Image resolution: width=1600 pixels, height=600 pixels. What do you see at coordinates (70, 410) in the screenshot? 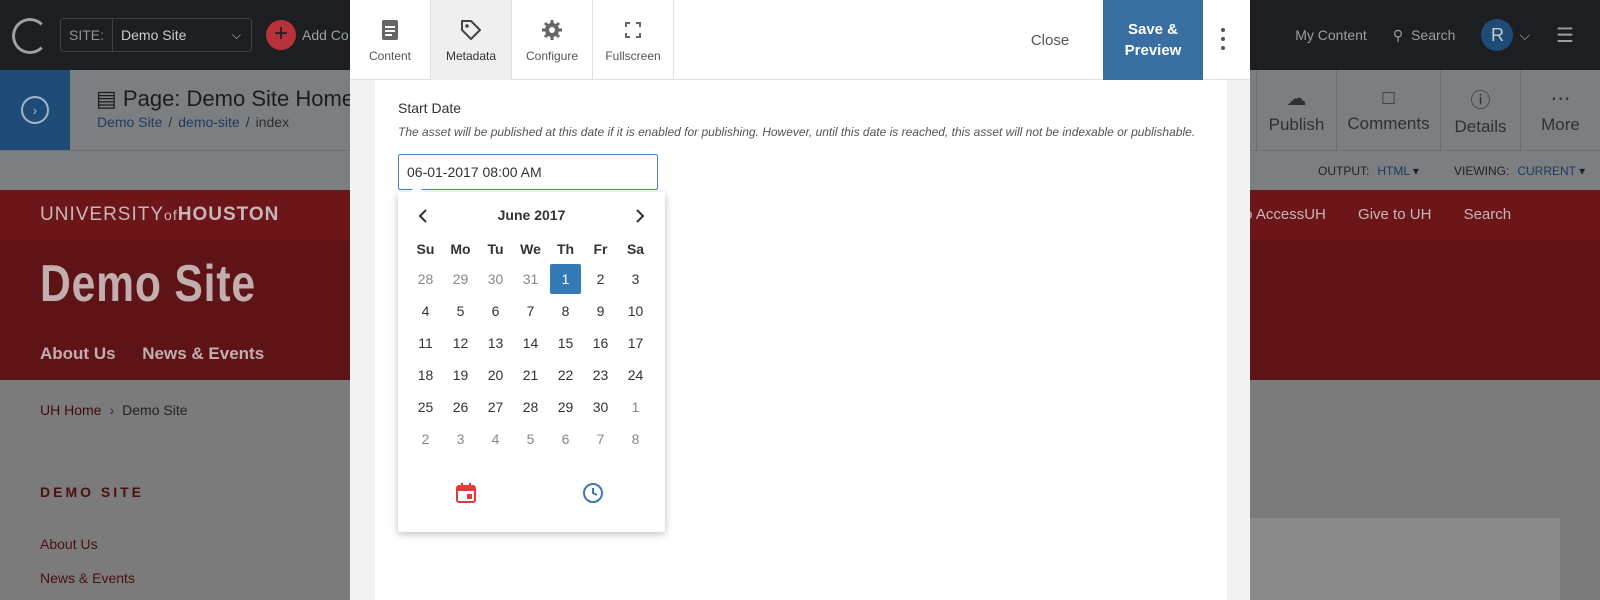
I see `uh-home-link: UH Home` at bounding box center [70, 410].